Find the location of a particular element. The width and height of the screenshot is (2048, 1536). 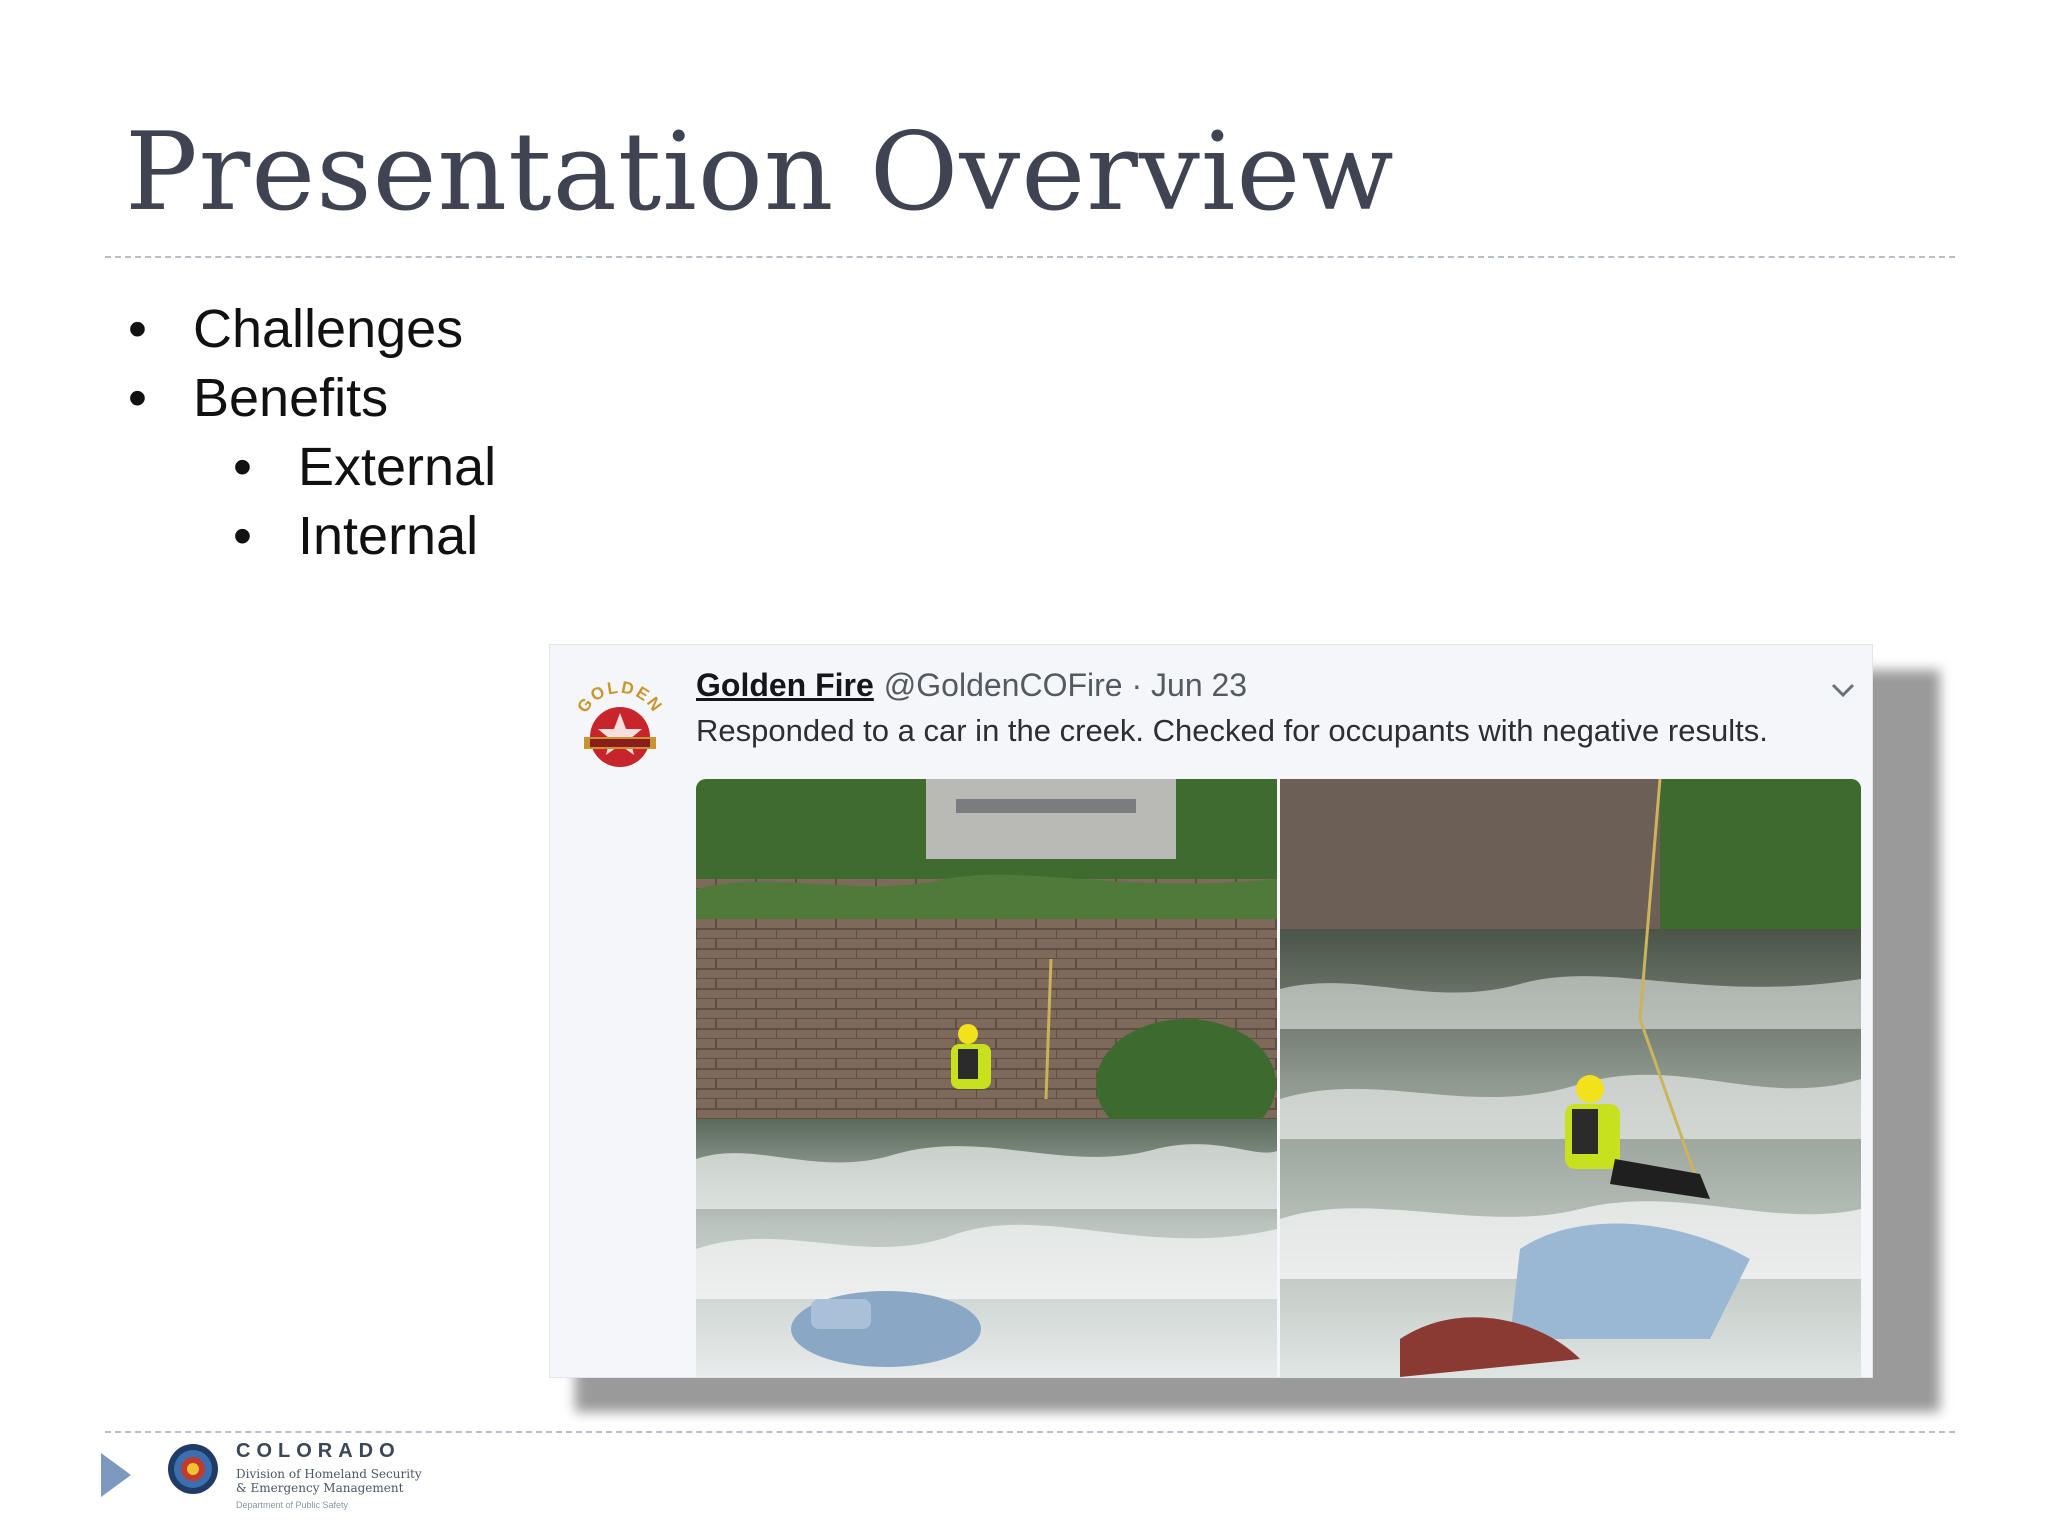

slide-title: Presentation Overview is located at coordinates (760, 172).